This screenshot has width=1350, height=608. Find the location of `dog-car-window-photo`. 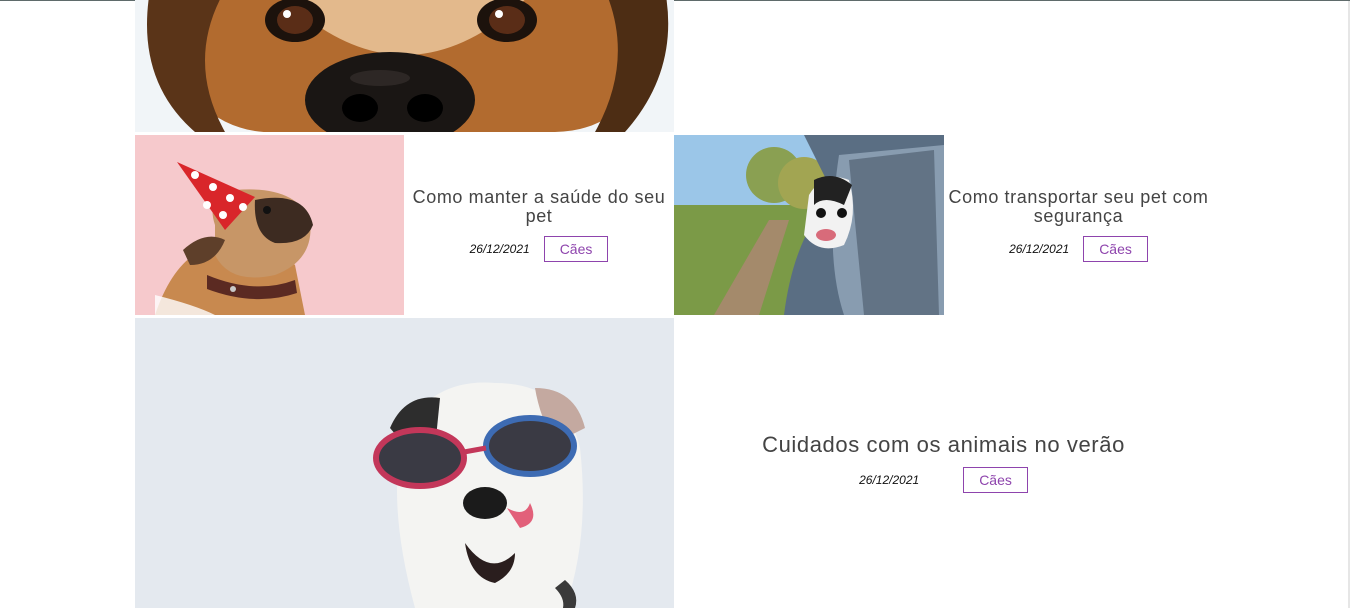

dog-car-window-photo is located at coordinates (809, 225).